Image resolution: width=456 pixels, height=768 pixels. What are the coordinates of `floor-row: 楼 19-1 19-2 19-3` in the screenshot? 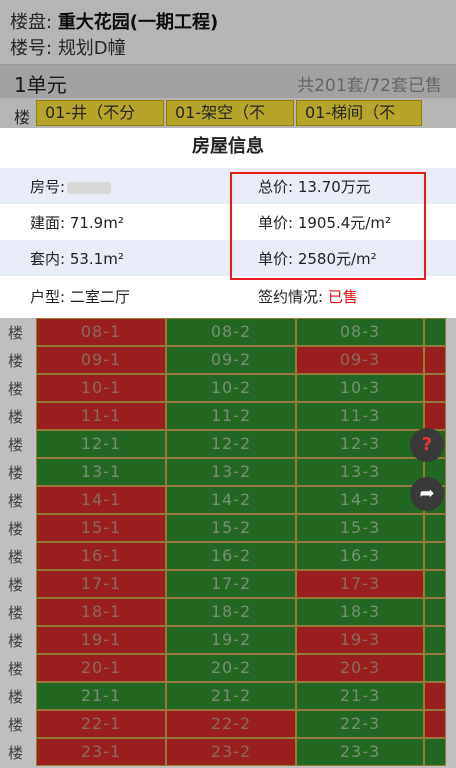 It's located at (228, 640).